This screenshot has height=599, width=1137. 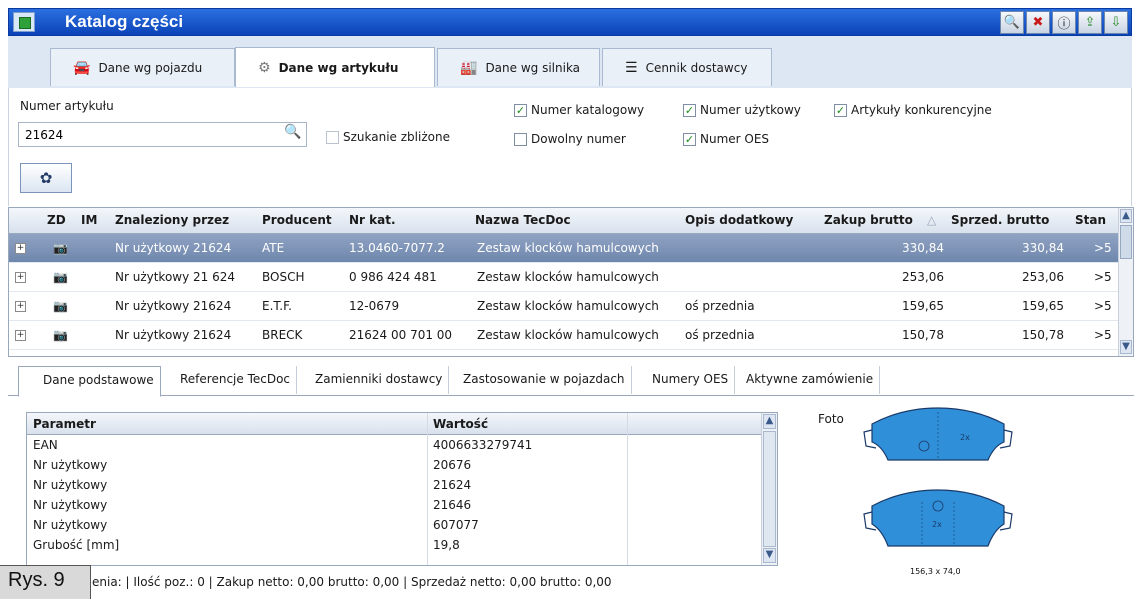 What do you see at coordinates (720, 335) in the screenshot?
I see `cell-desc: oś przednia` at bounding box center [720, 335].